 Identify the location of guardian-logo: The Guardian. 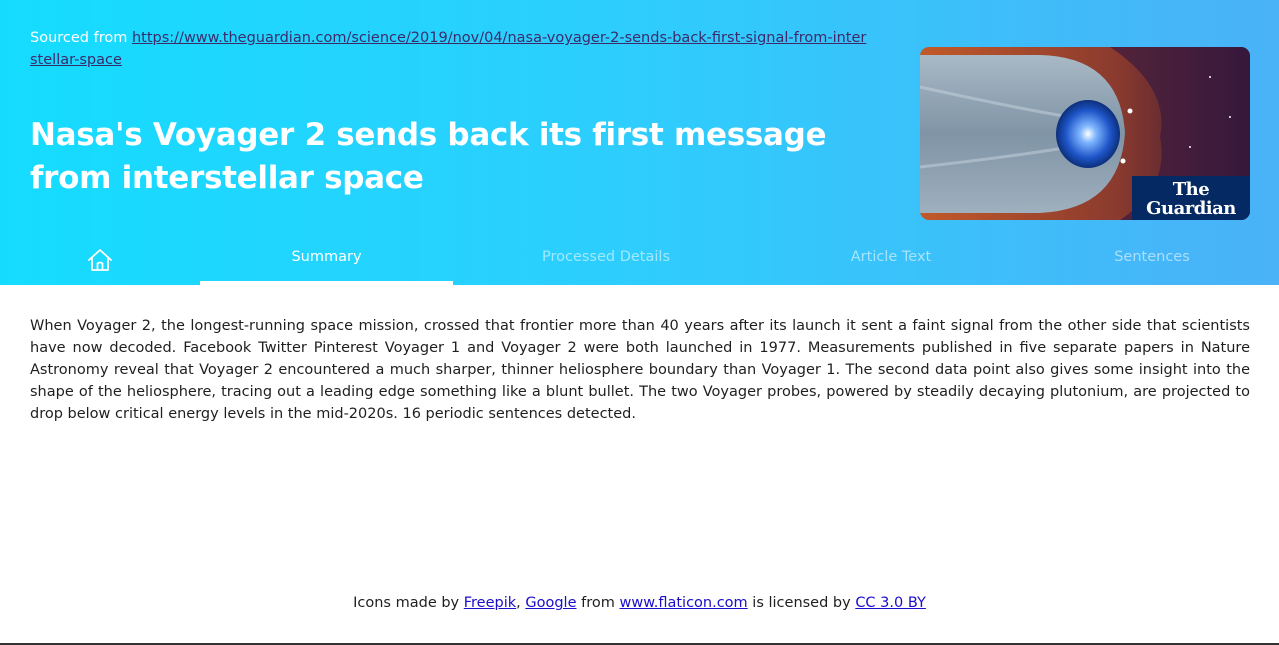
(1191, 198).